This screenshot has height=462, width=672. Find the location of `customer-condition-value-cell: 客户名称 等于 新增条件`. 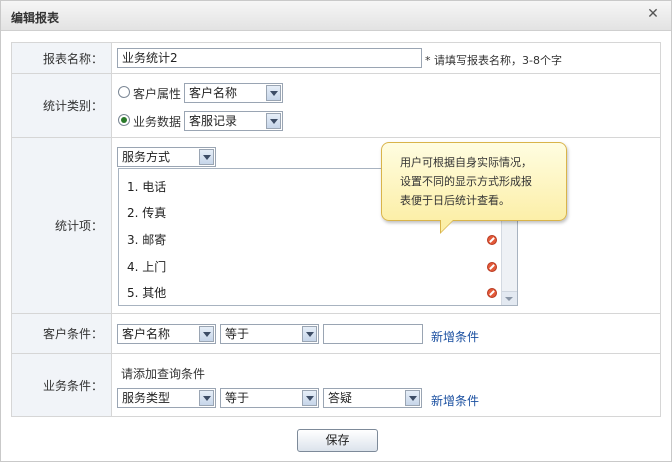

customer-condition-value-cell: 客户名称 等于 新增条件 is located at coordinates (386, 333).